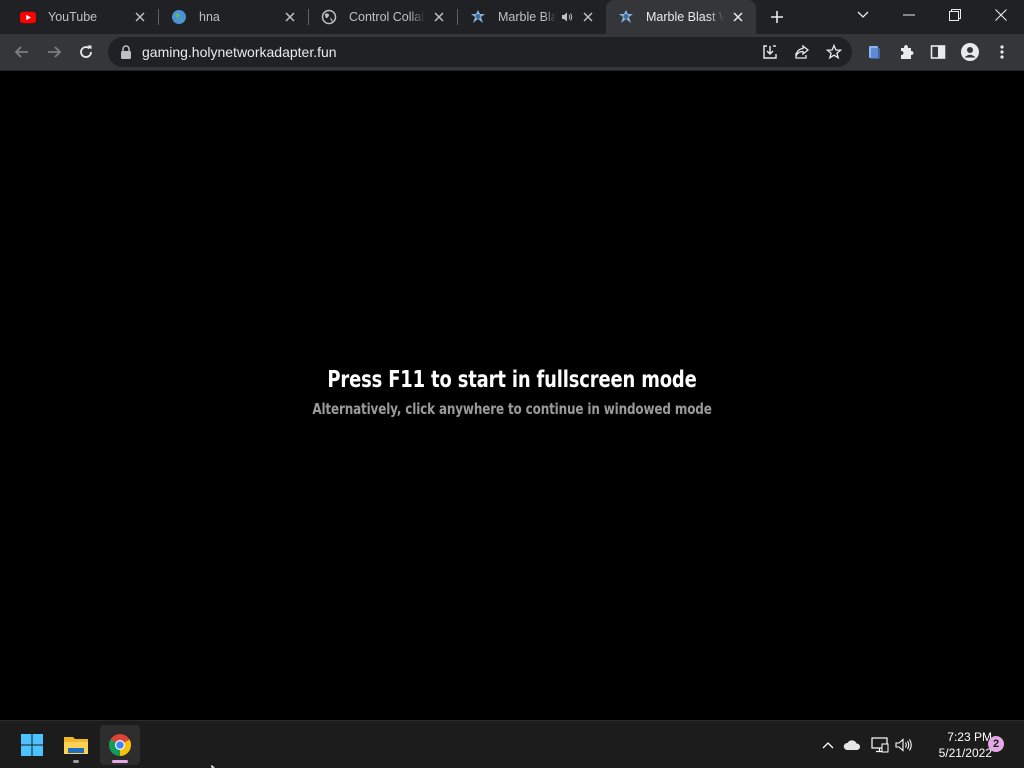 This screenshot has height=768, width=1024. I want to click on search-tabs-button, so click(863, 15).